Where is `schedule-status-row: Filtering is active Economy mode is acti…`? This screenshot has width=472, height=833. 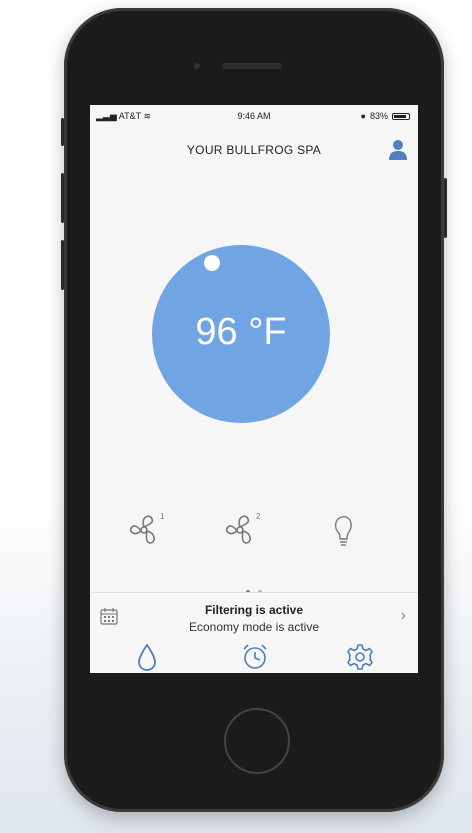
schedule-status-row: Filtering is active Economy mode is acti… is located at coordinates (254, 617).